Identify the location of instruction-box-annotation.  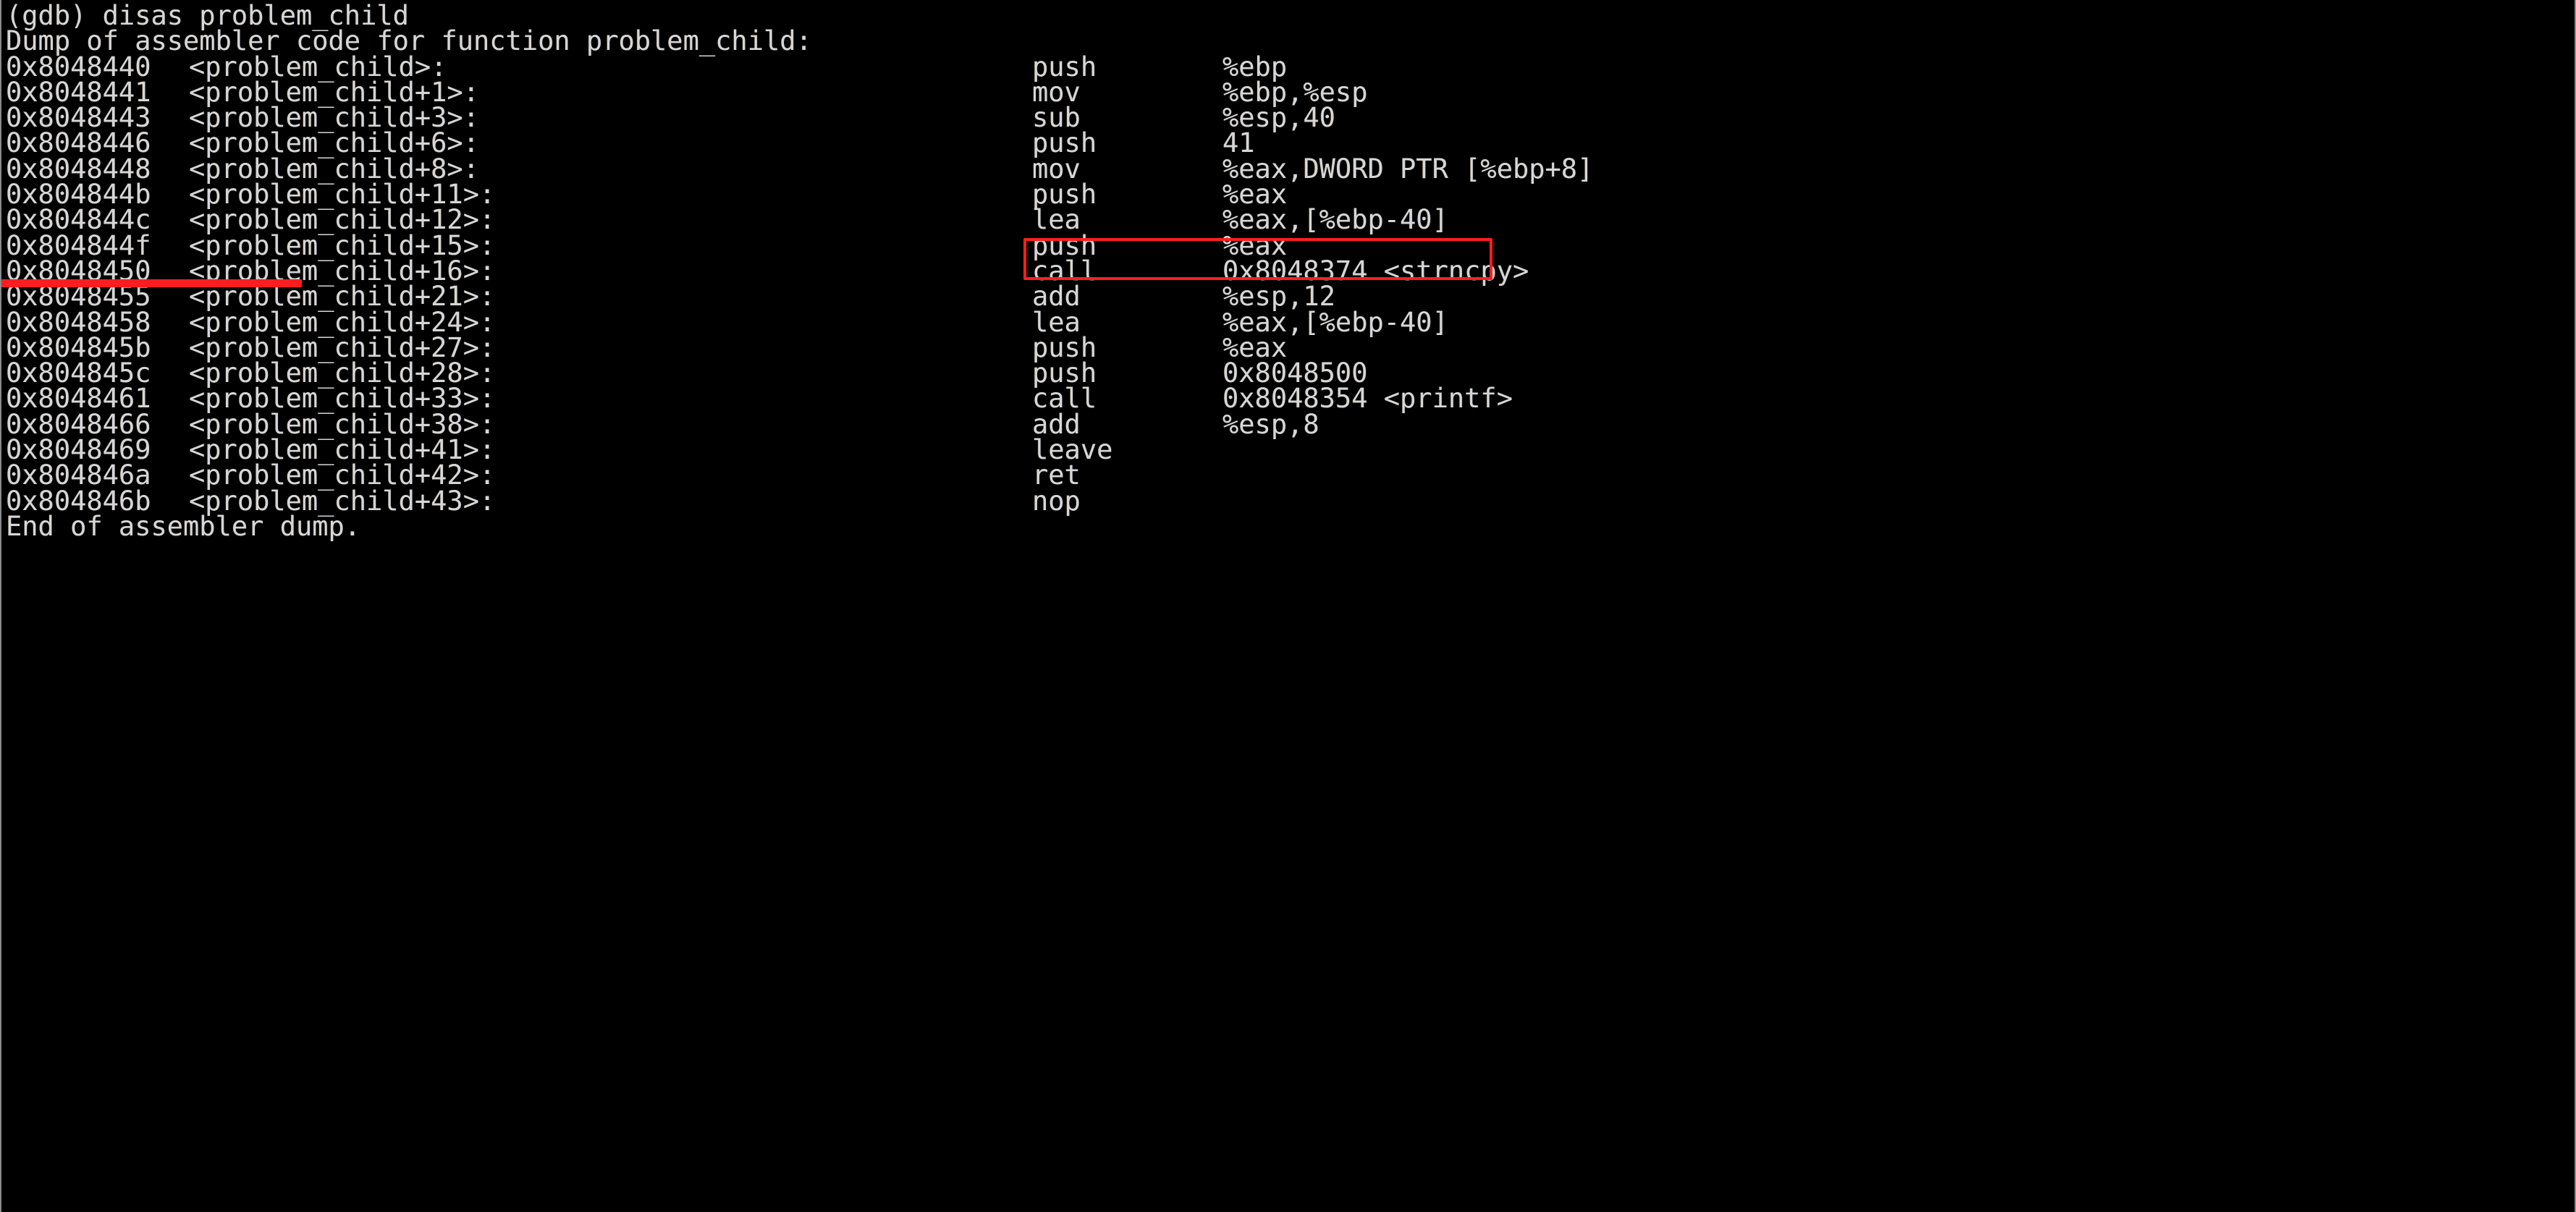
(1257, 259).